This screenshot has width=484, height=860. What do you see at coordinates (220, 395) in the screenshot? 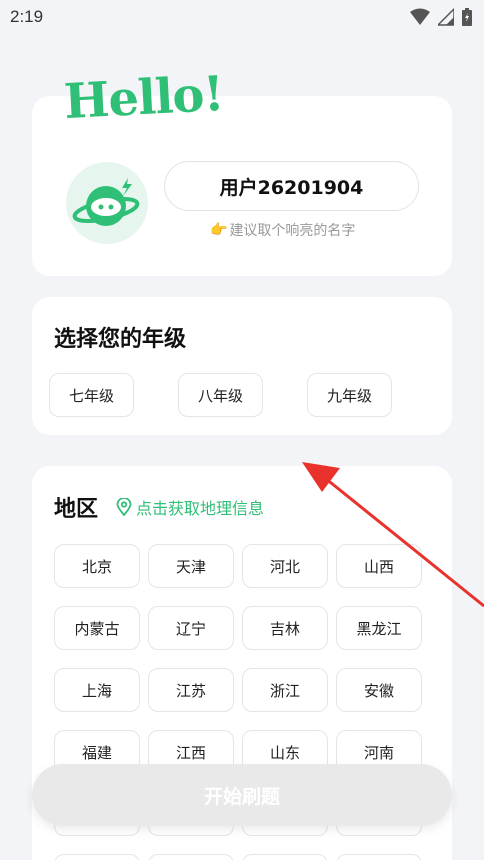
I see `grade-option: 八年级` at bounding box center [220, 395].